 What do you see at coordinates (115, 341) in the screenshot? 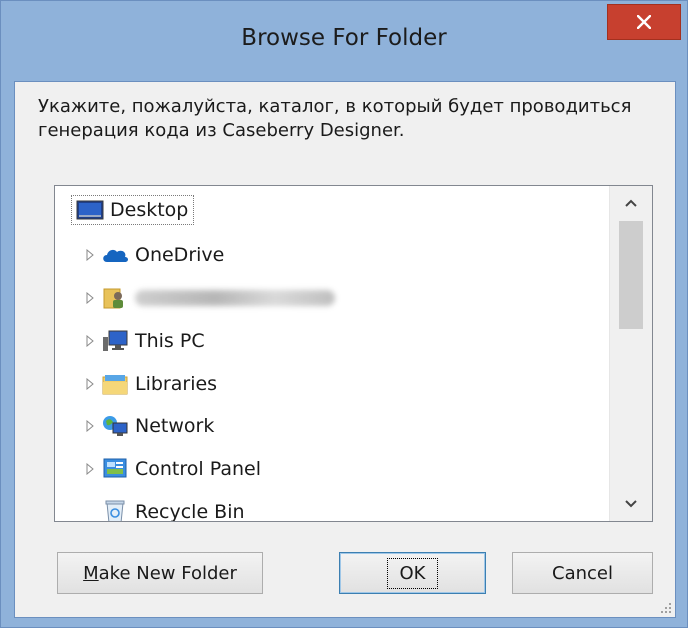
I see `this-pc-icon` at bounding box center [115, 341].